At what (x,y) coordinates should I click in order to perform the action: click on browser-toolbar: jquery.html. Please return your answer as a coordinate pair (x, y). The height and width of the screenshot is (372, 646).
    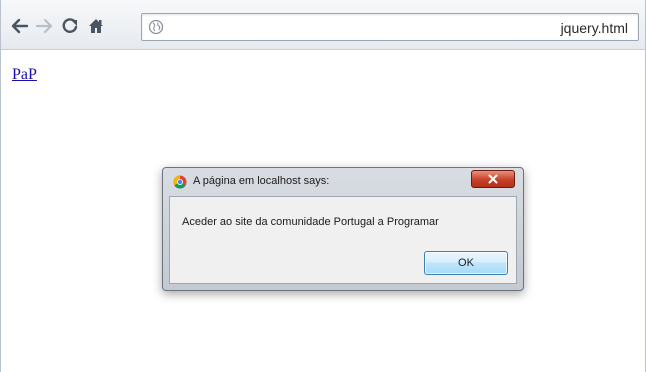
    Looking at the image, I should click on (323, 25).